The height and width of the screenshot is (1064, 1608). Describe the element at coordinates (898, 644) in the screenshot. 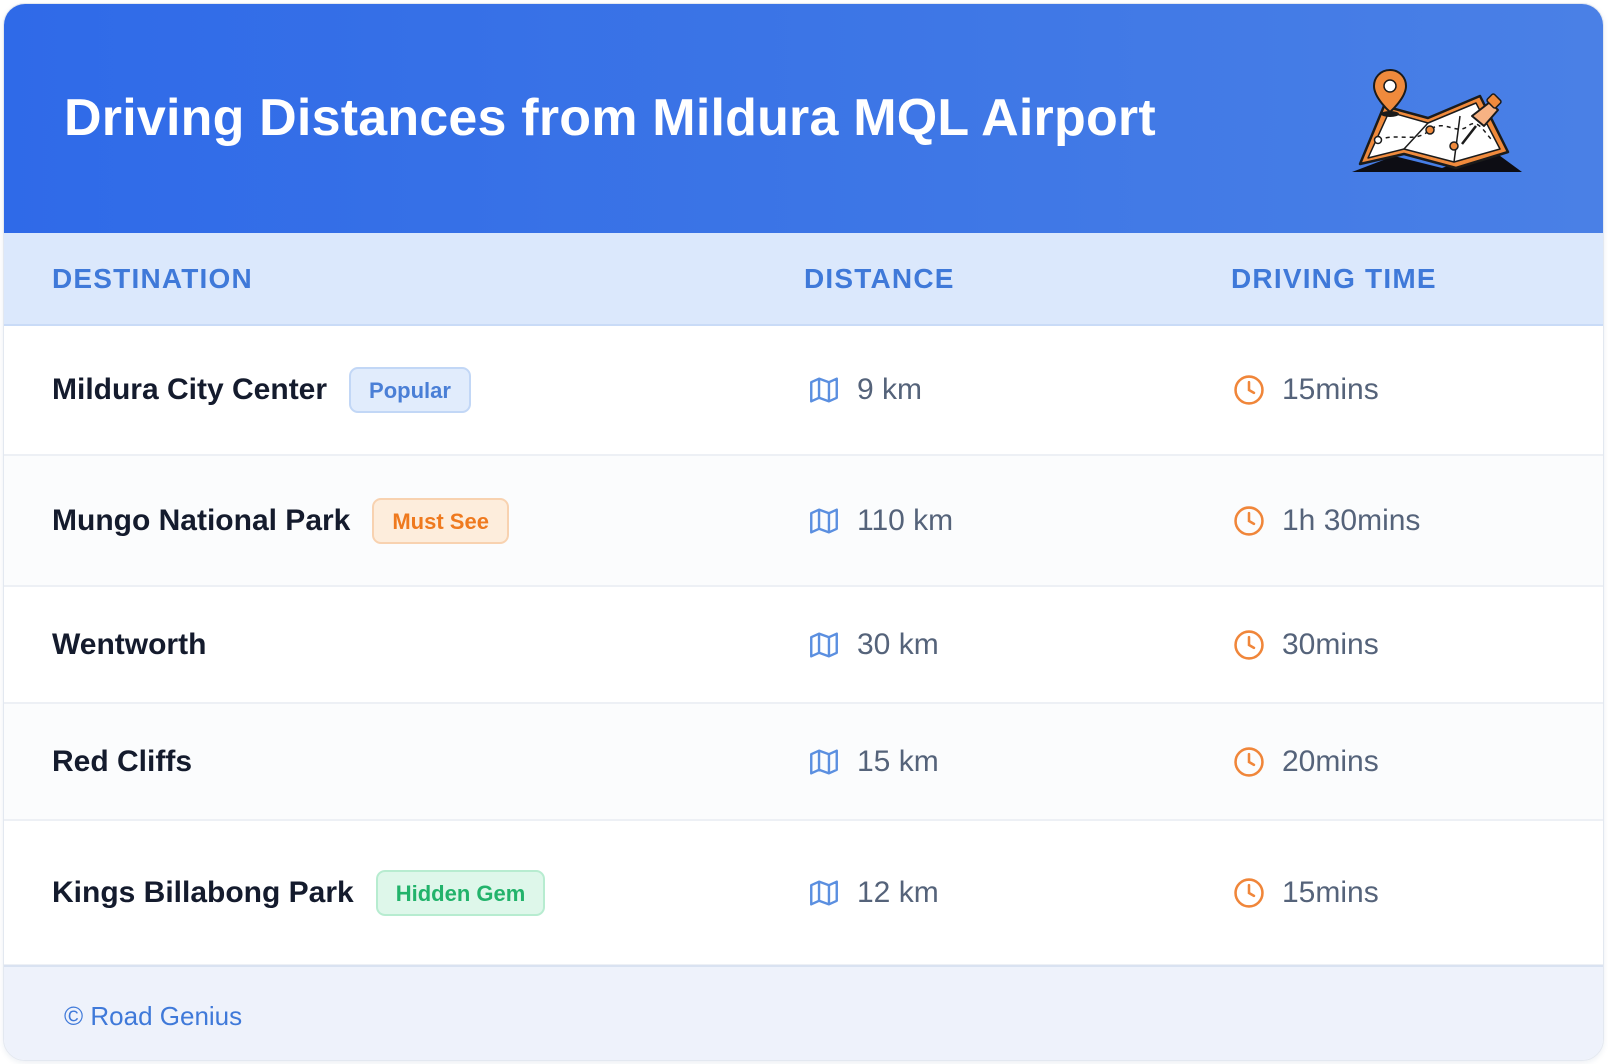

I see `distance-value: 30 km` at that location.